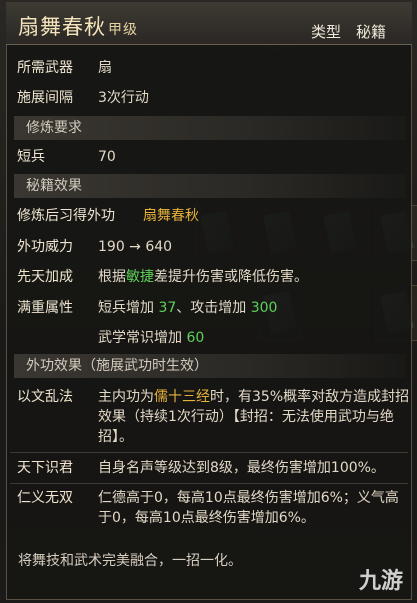 The height and width of the screenshot is (603, 417). What do you see at coordinates (264, 308) in the screenshot?
I see `full-attr-v2: 300` at bounding box center [264, 308].